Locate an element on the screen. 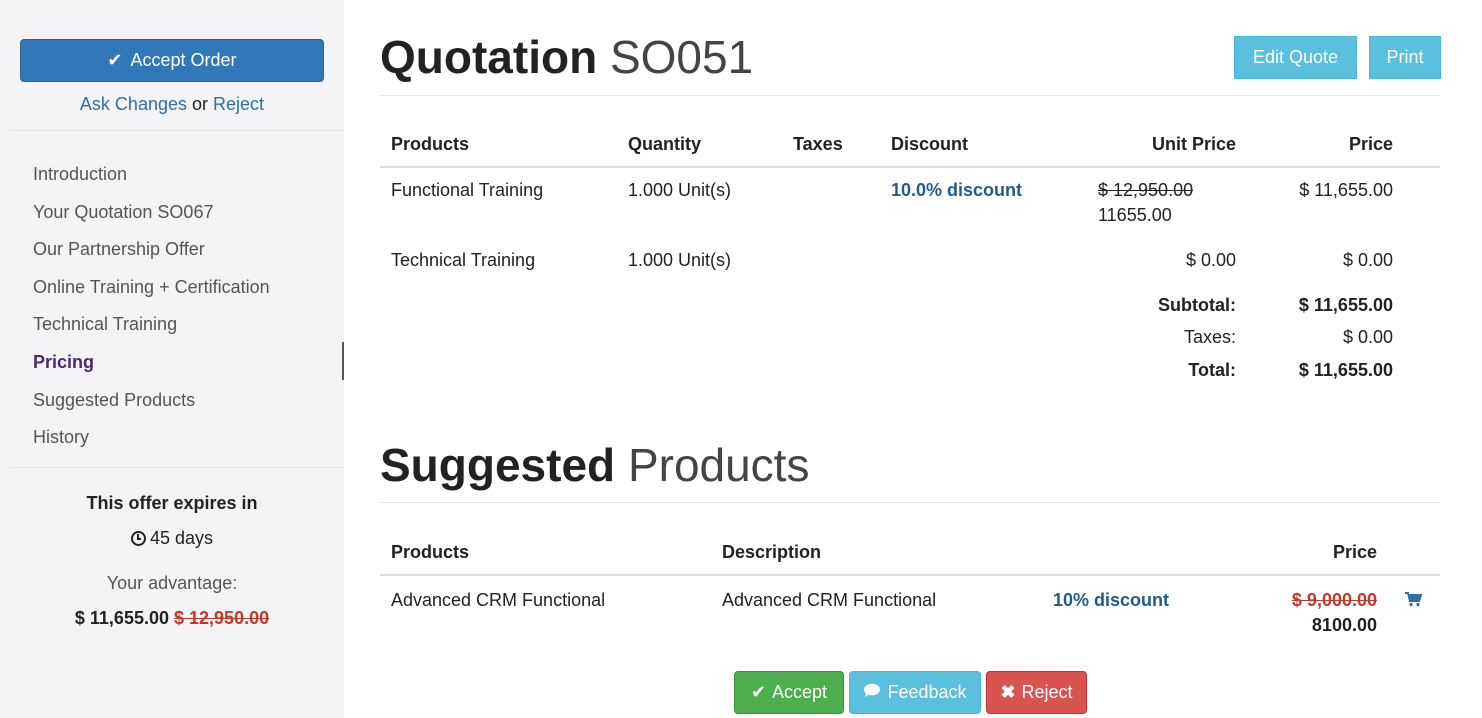 The width and height of the screenshot is (1482, 718). cell-product: Functional Training is located at coordinates (467, 190).